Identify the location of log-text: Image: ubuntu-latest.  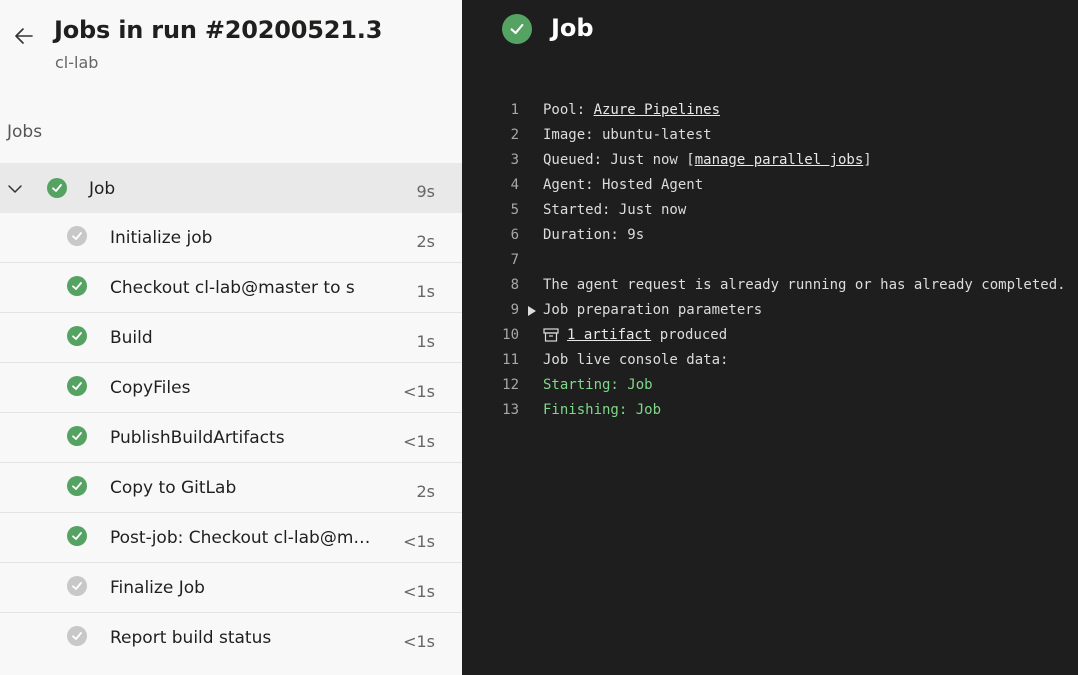
(627, 135).